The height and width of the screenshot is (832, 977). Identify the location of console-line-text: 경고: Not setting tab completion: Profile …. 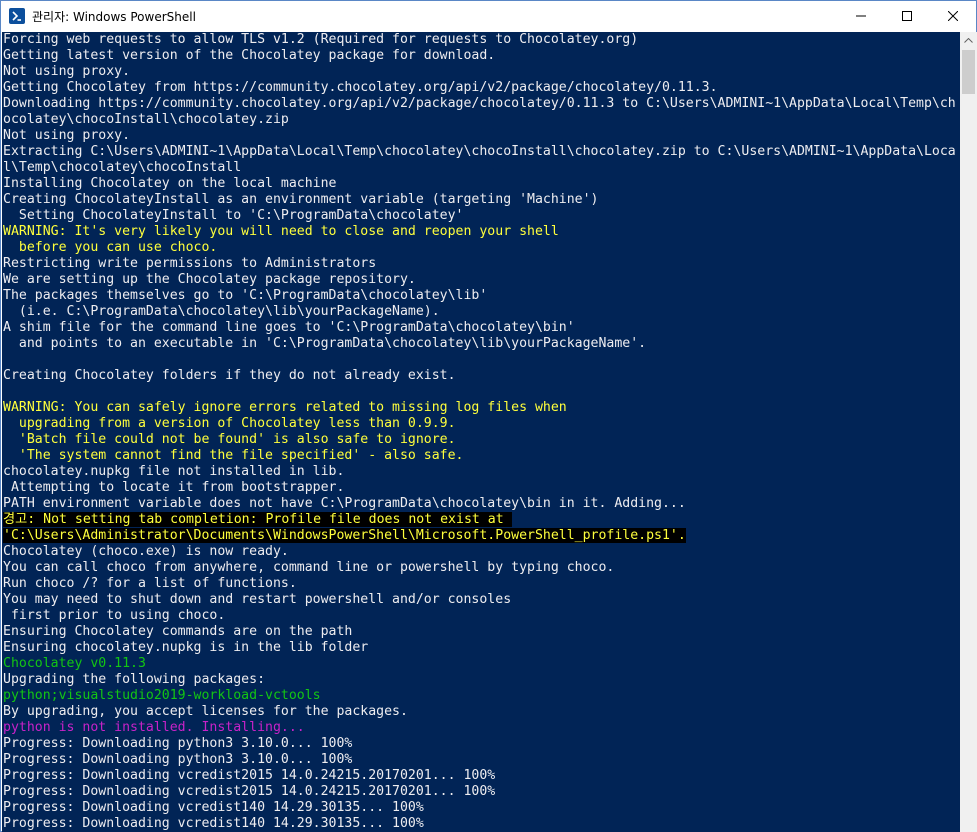
(257, 519).